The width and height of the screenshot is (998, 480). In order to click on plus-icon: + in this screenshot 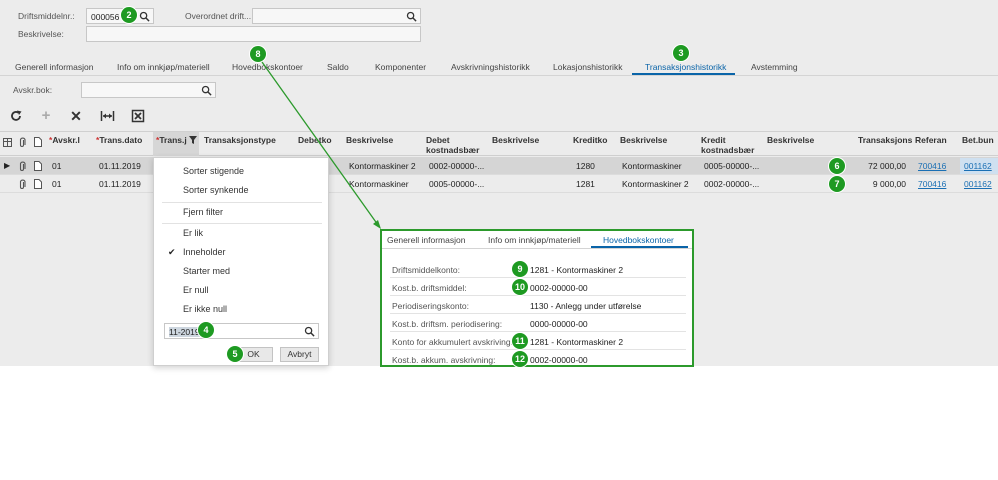, I will do `click(46, 115)`.